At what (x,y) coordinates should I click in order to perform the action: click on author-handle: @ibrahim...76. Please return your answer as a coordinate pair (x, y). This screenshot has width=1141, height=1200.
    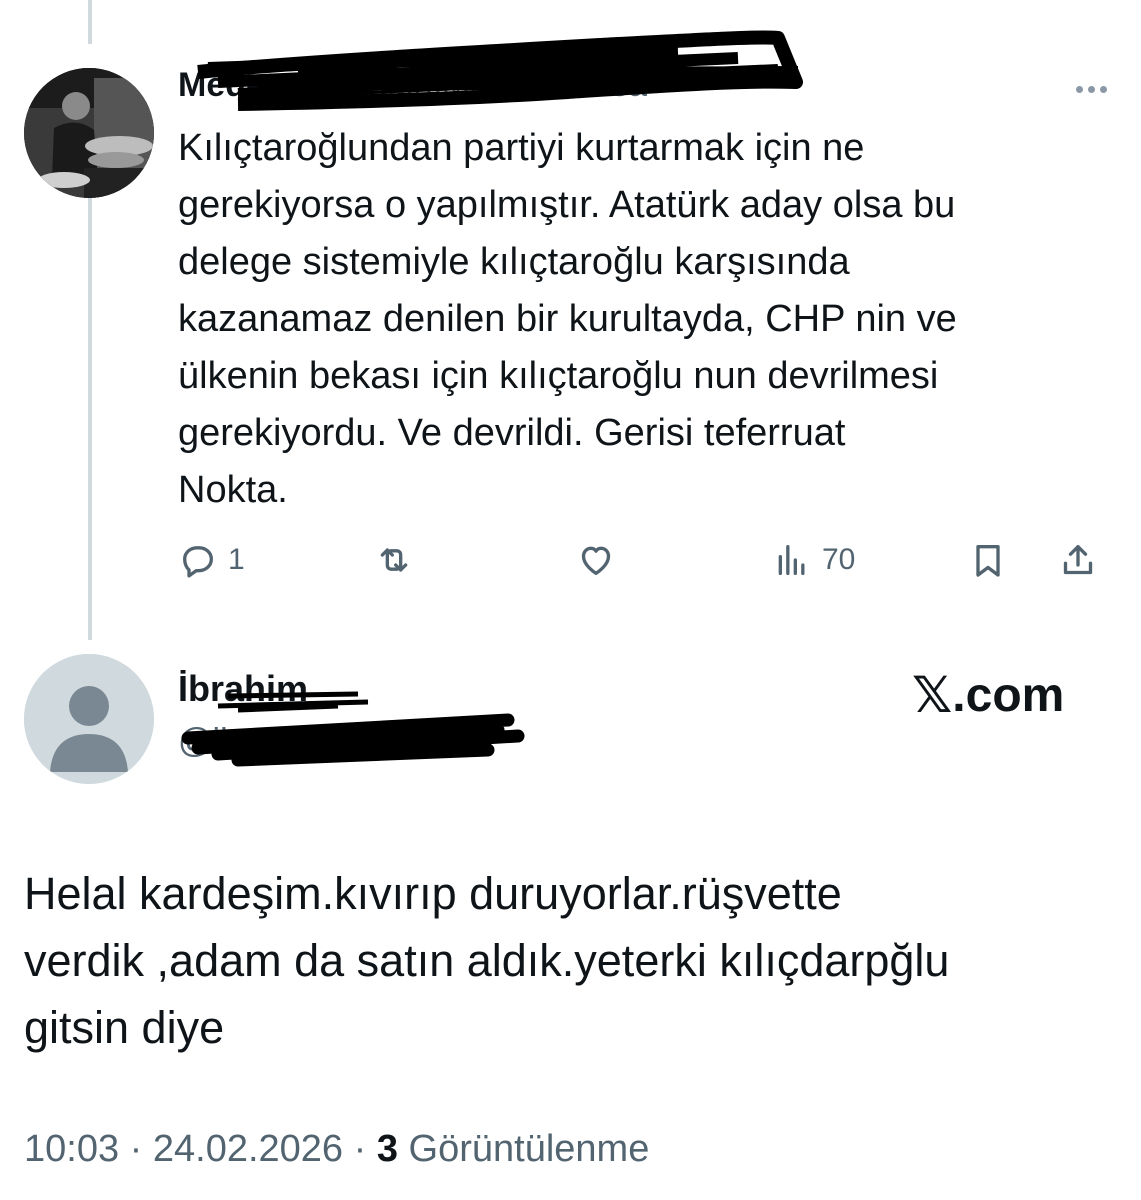
    Looking at the image, I should click on (284, 741).